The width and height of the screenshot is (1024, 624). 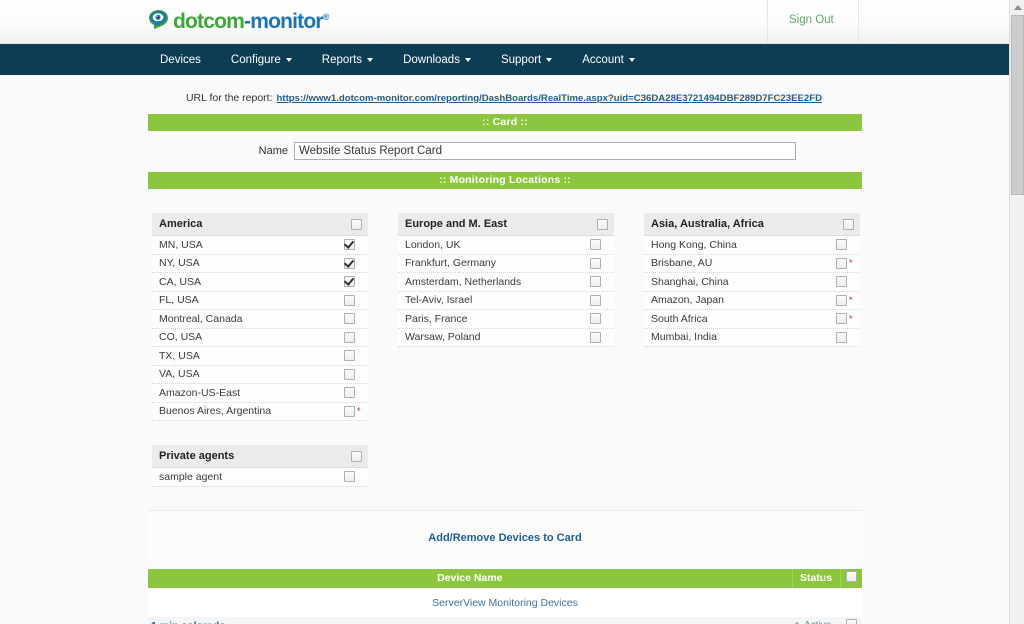 I want to click on device-select-checkbox, so click(x=851, y=621).